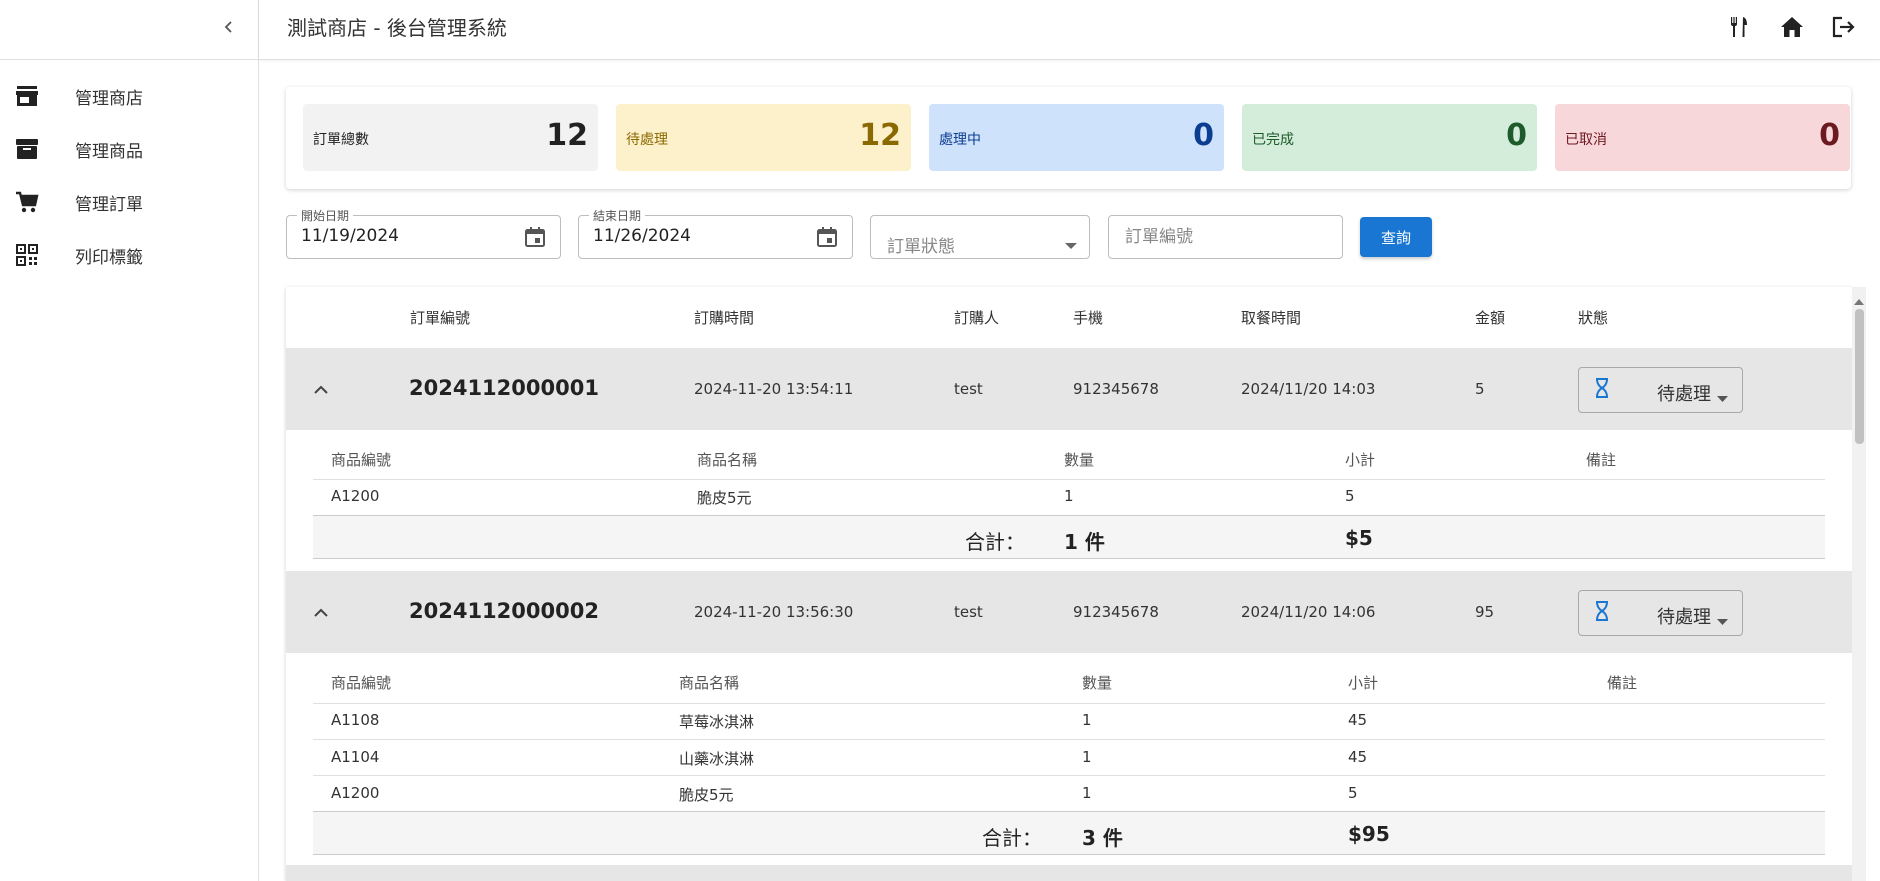 The image size is (1880, 881). What do you see at coordinates (617, 215) in the screenshot?
I see `end-date-label: 結束日期` at bounding box center [617, 215].